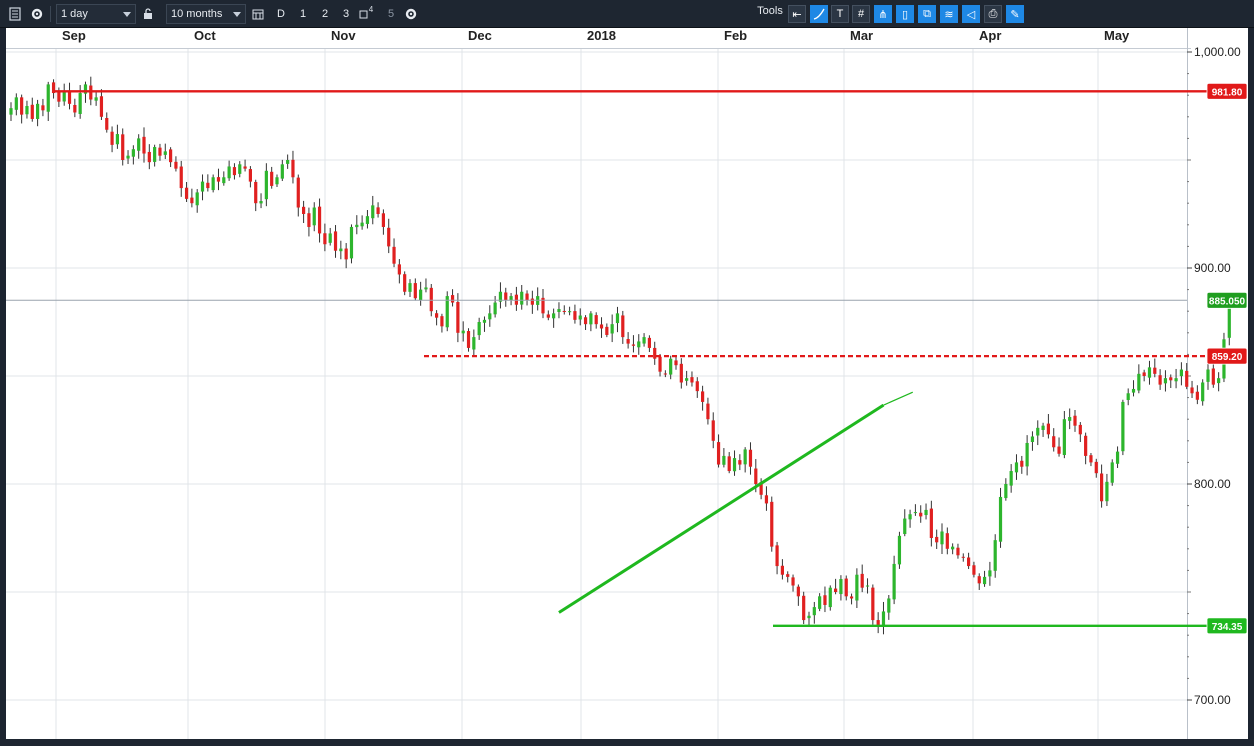 The width and height of the screenshot is (1254, 746). What do you see at coordinates (797, 14) in the screenshot?
I see `undo-arrow-icon: ⇤` at bounding box center [797, 14].